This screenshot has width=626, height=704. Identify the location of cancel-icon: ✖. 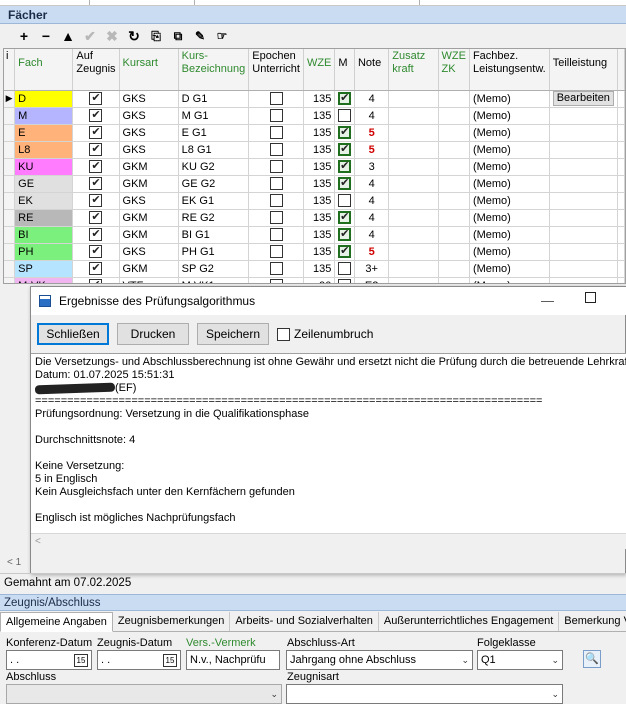
(112, 36).